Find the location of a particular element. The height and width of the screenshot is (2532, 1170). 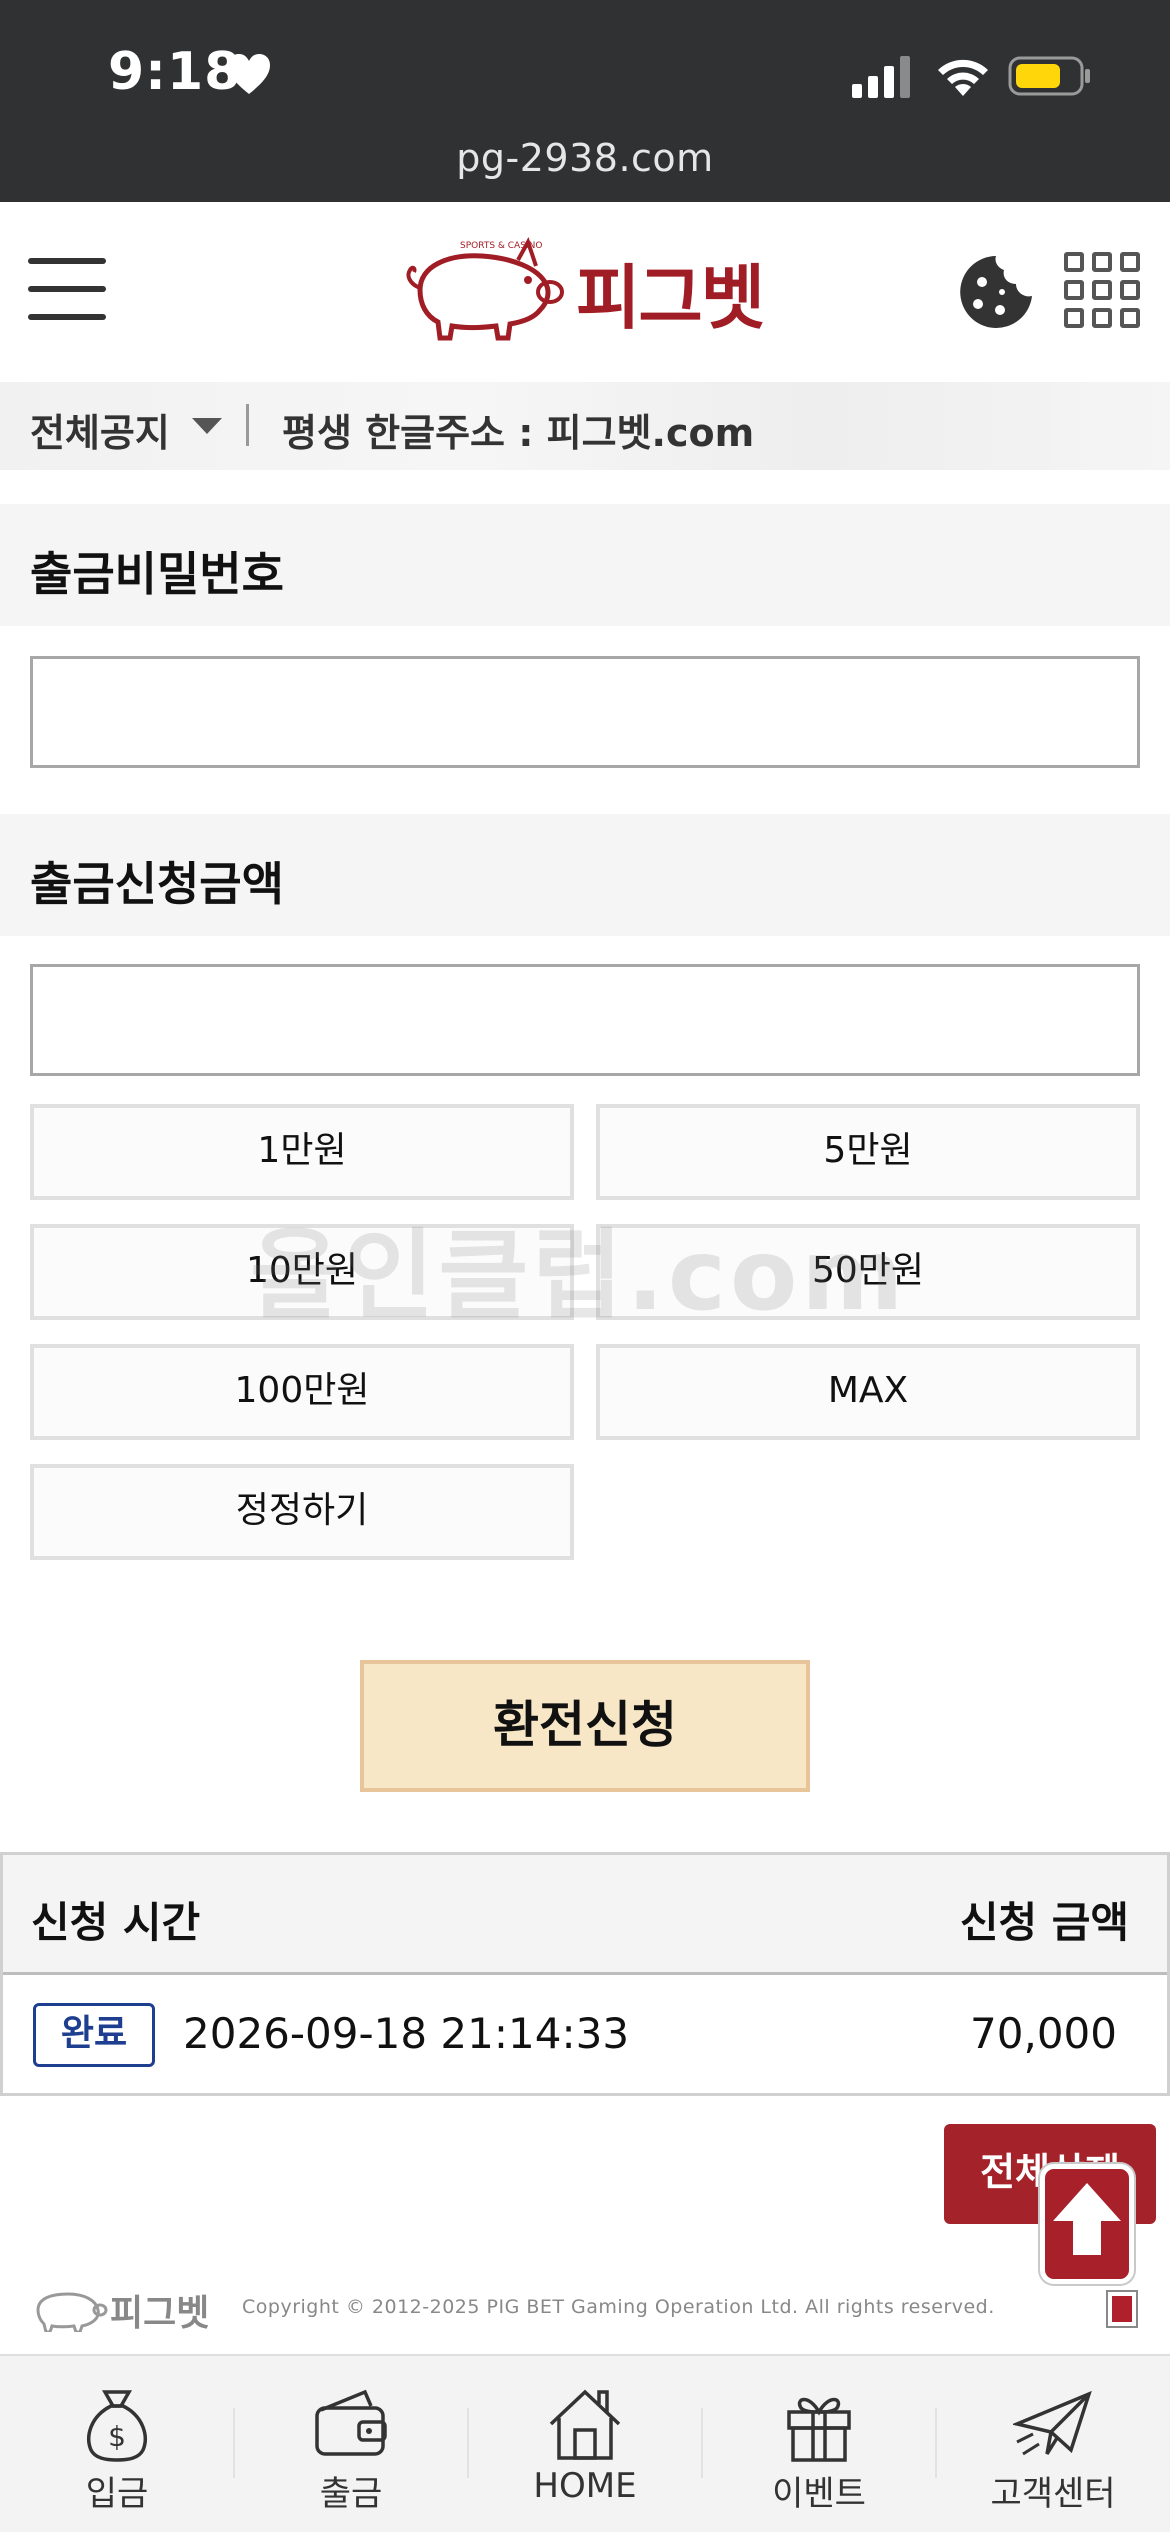

nav-deposit: $ 입금 is located at coordinates (117, 2444).